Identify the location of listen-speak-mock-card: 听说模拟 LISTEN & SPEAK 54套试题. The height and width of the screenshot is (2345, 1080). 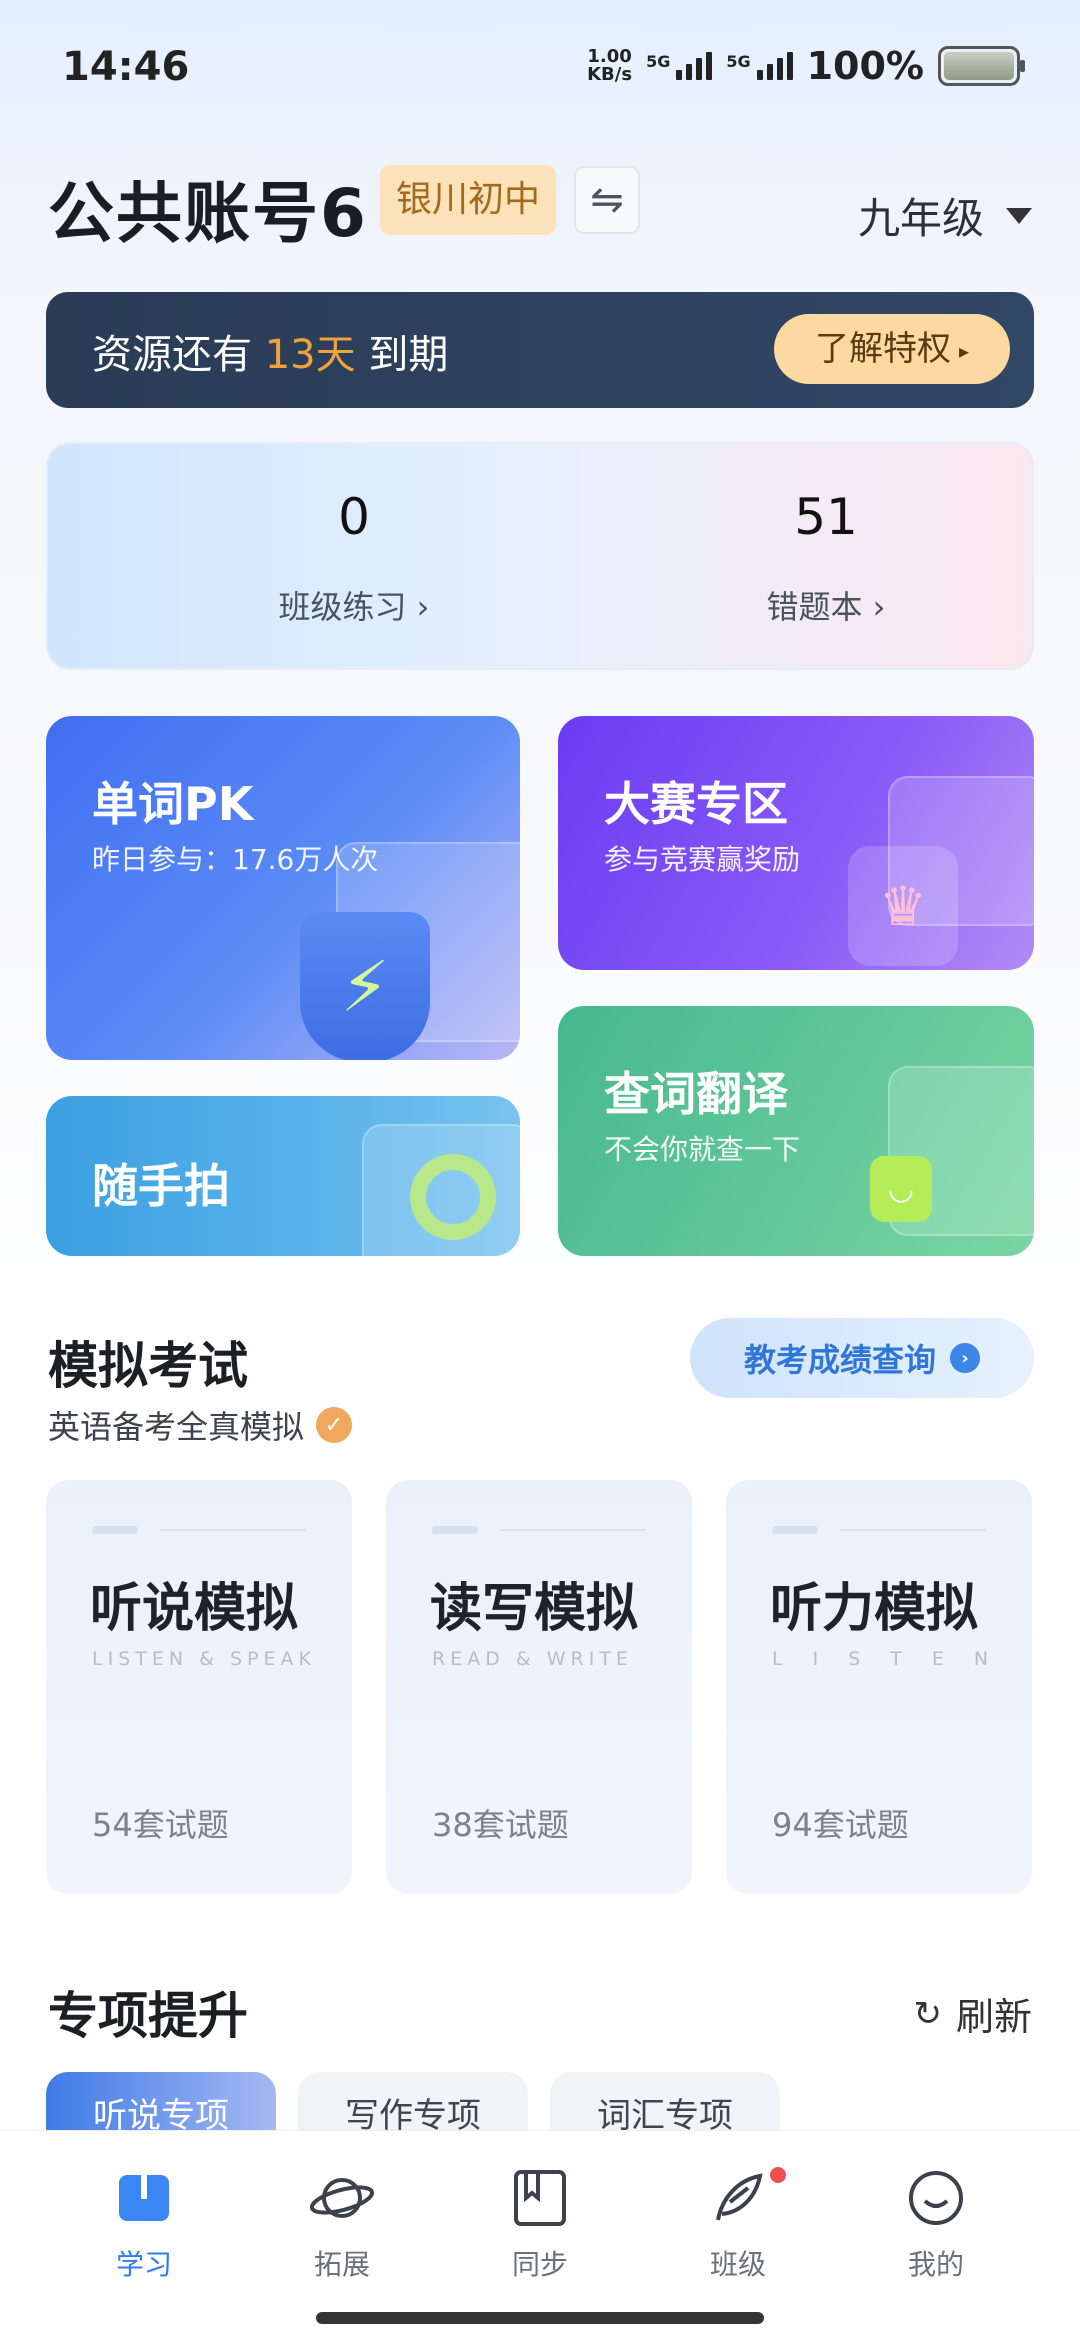
(199, 1687).